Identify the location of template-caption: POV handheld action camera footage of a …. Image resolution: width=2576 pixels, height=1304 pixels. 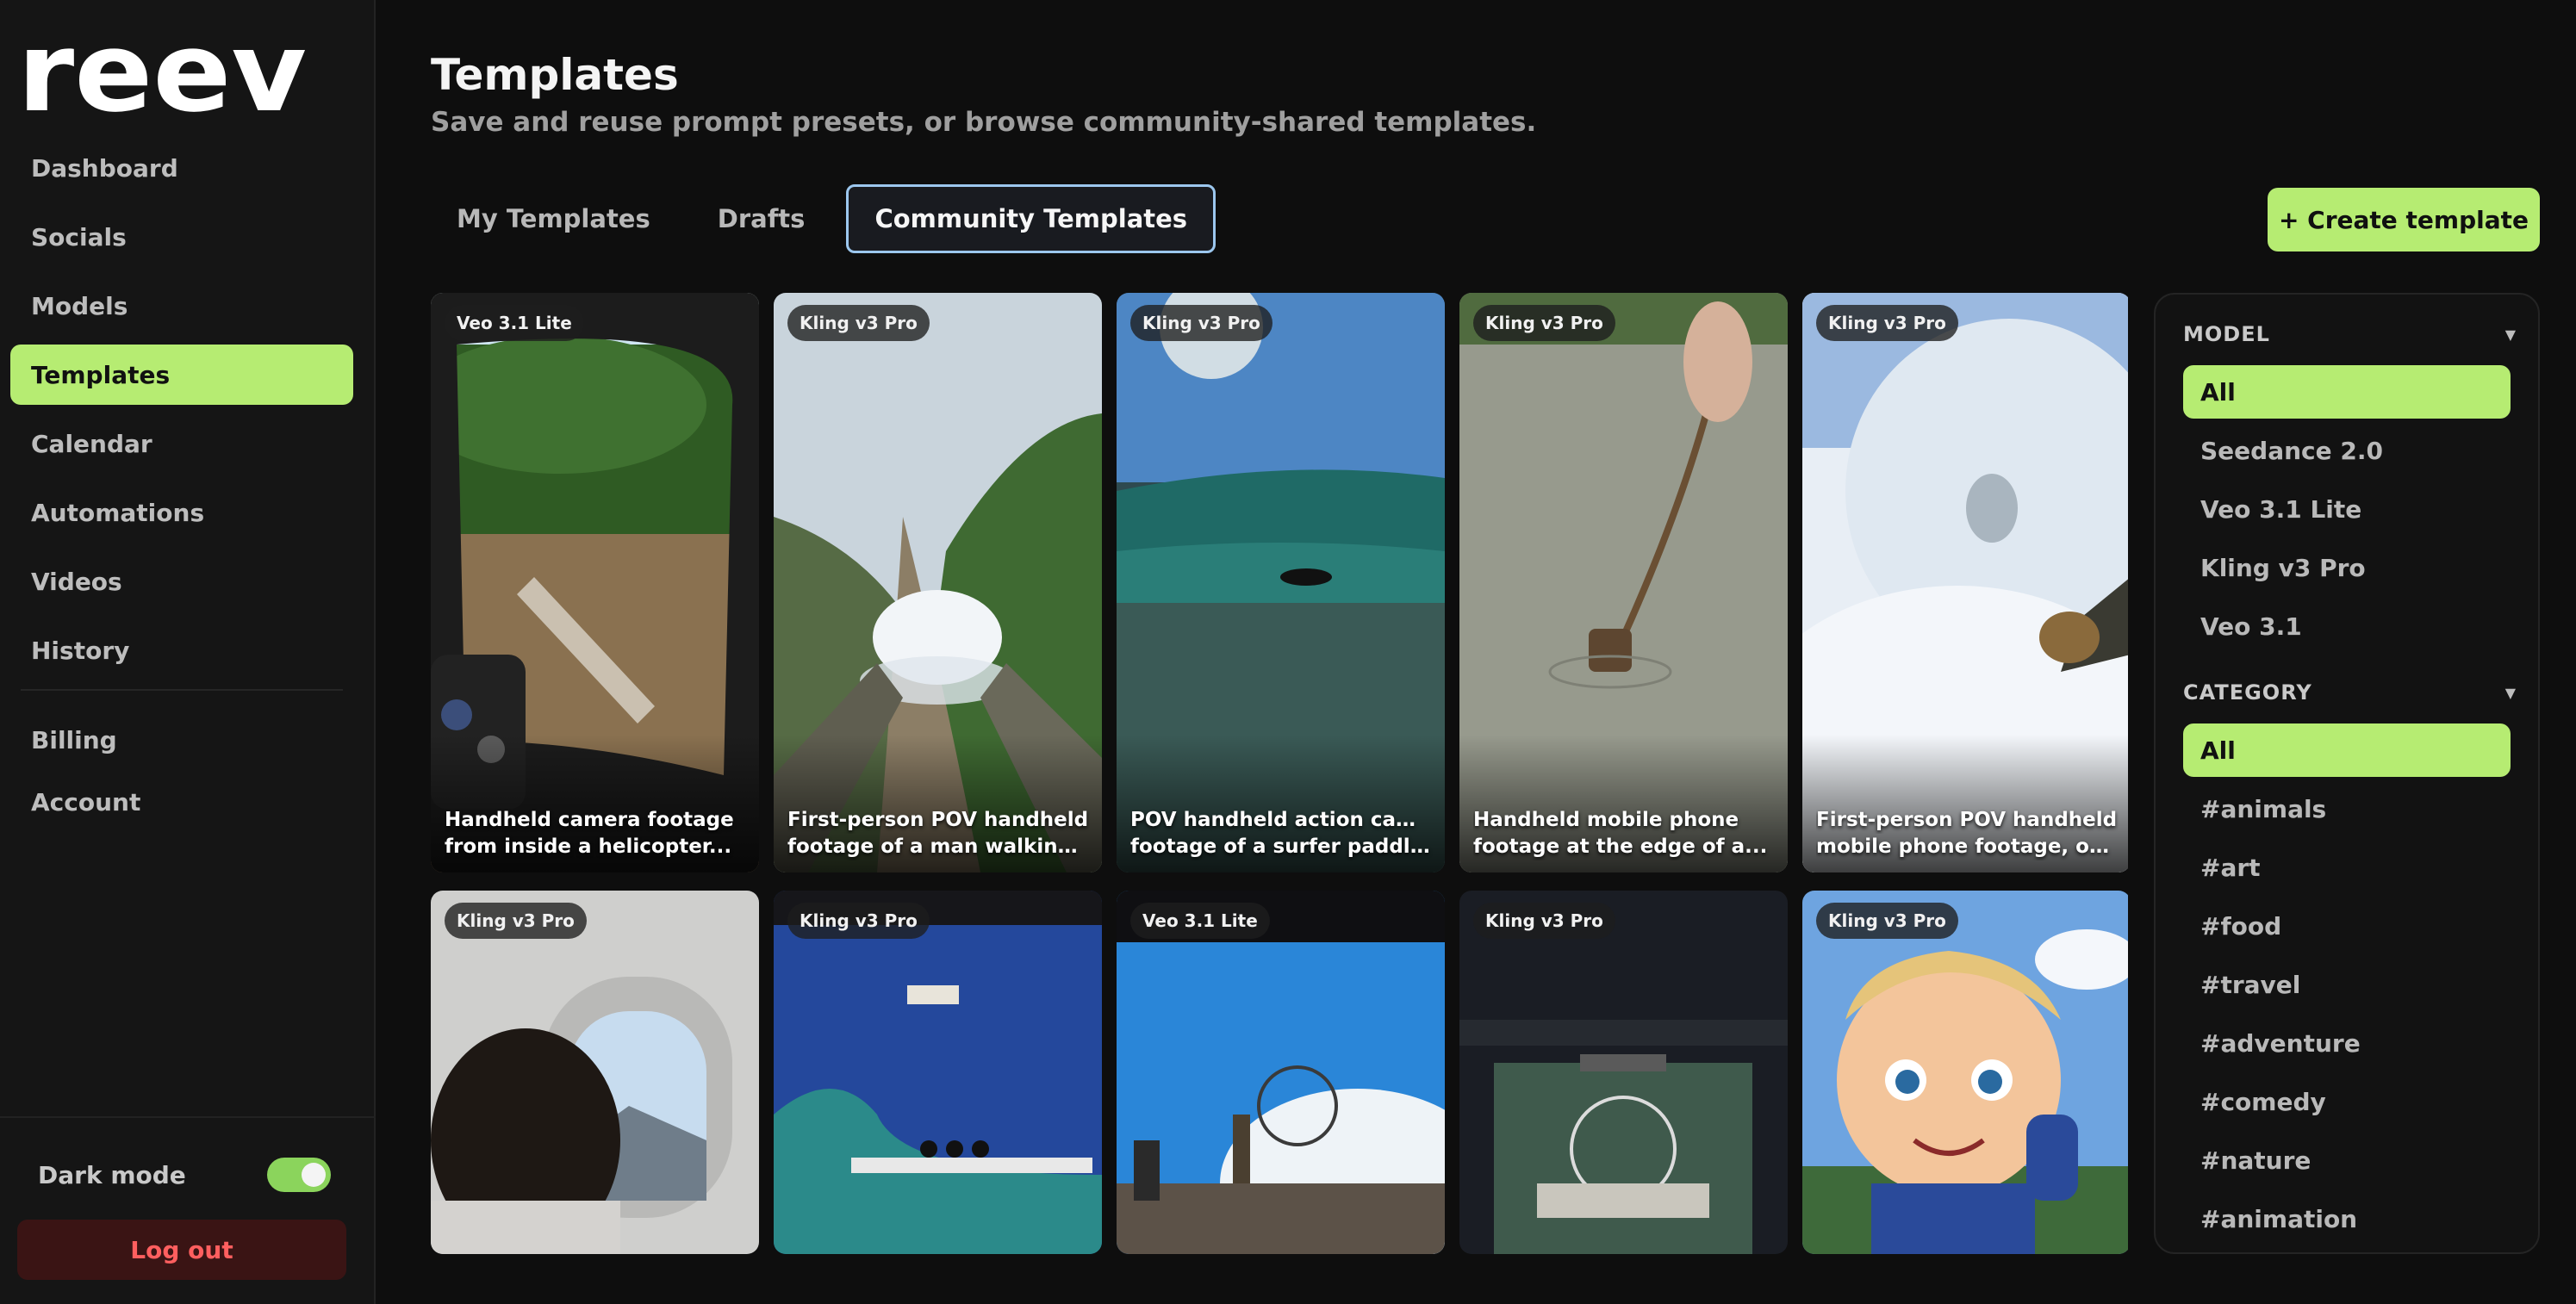
(1282, 834).